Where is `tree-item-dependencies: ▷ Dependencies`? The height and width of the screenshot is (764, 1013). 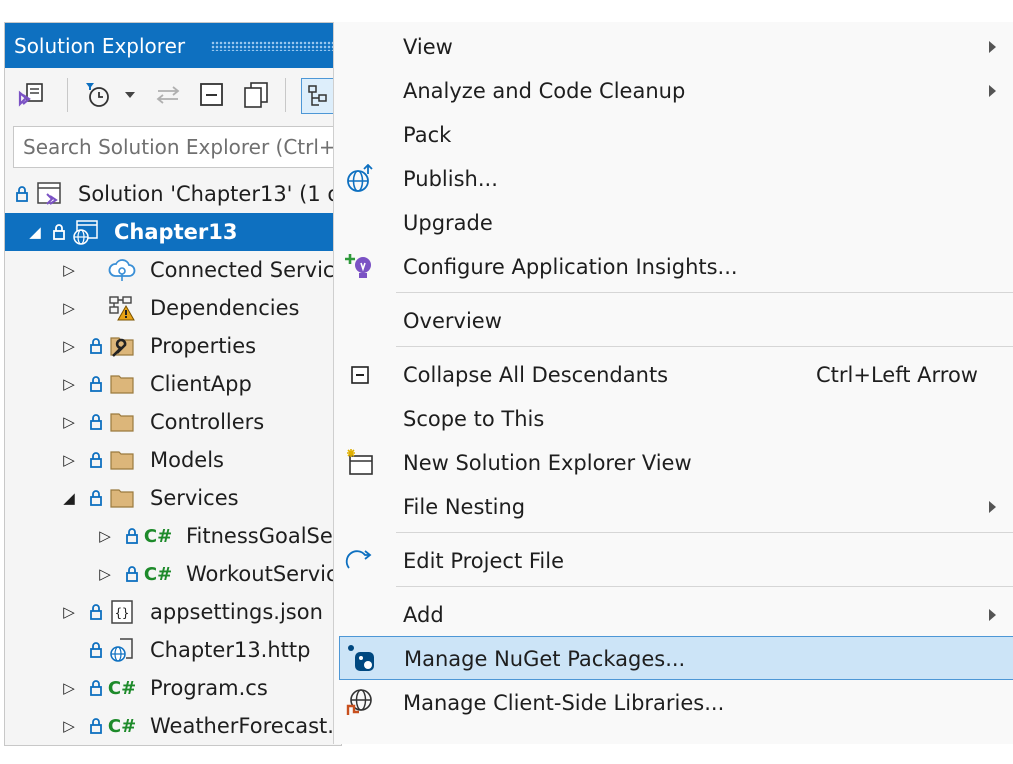
tree-item-dependencies: ▷ Dependencies is located at coordinates (173, 308).